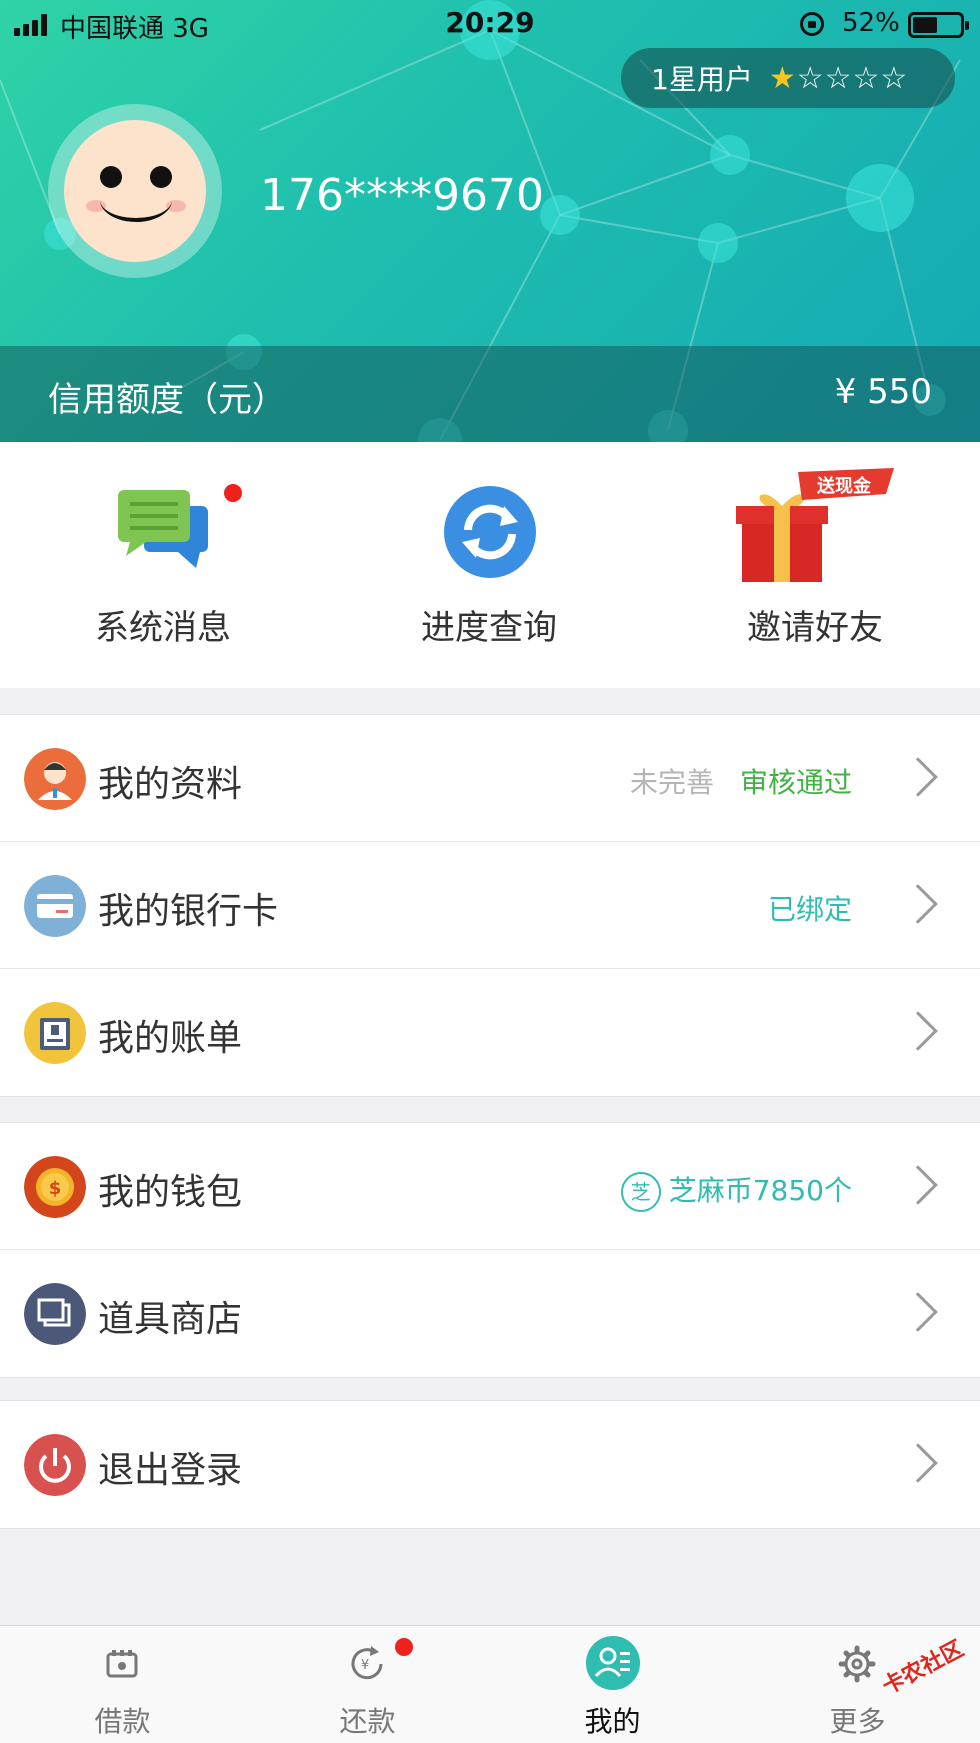 The image size is (980, 1743). Describe the element at coordinates (167, 400) in the screenshot. I see `credit-limit-label: 信用额度（元）` at that location.